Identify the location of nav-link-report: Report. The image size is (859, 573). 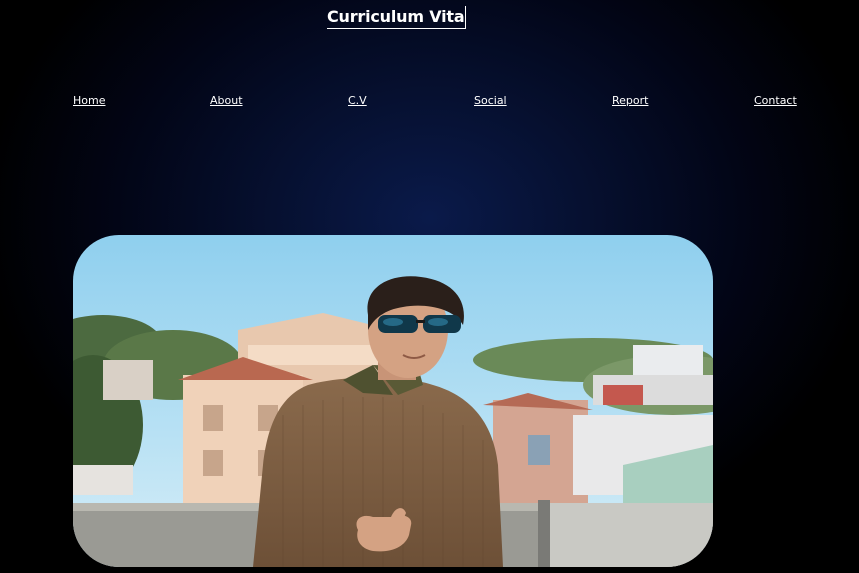
(630, 100).